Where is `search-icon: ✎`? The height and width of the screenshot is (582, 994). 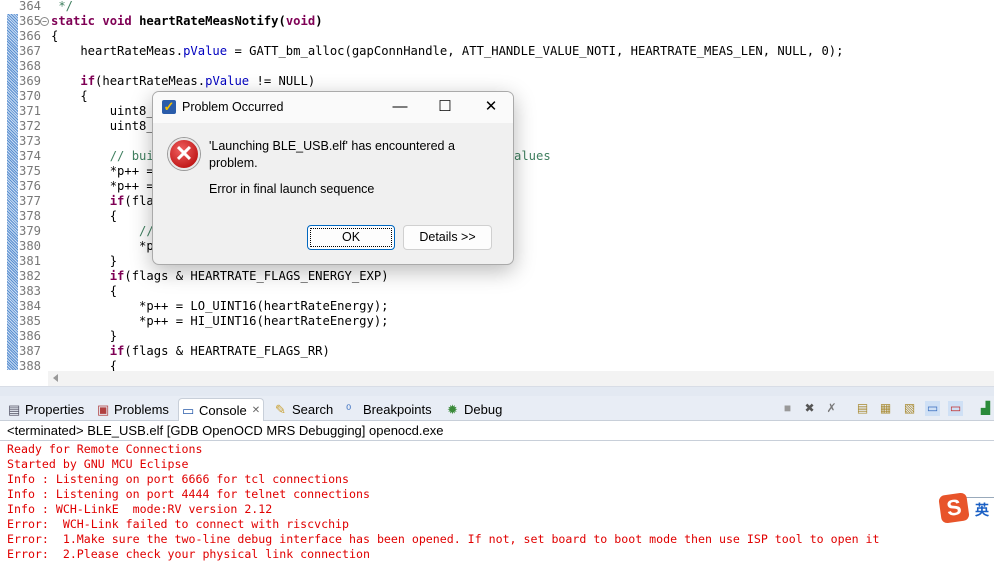 search-icon: ✎ is located at coordinates (280, 409).